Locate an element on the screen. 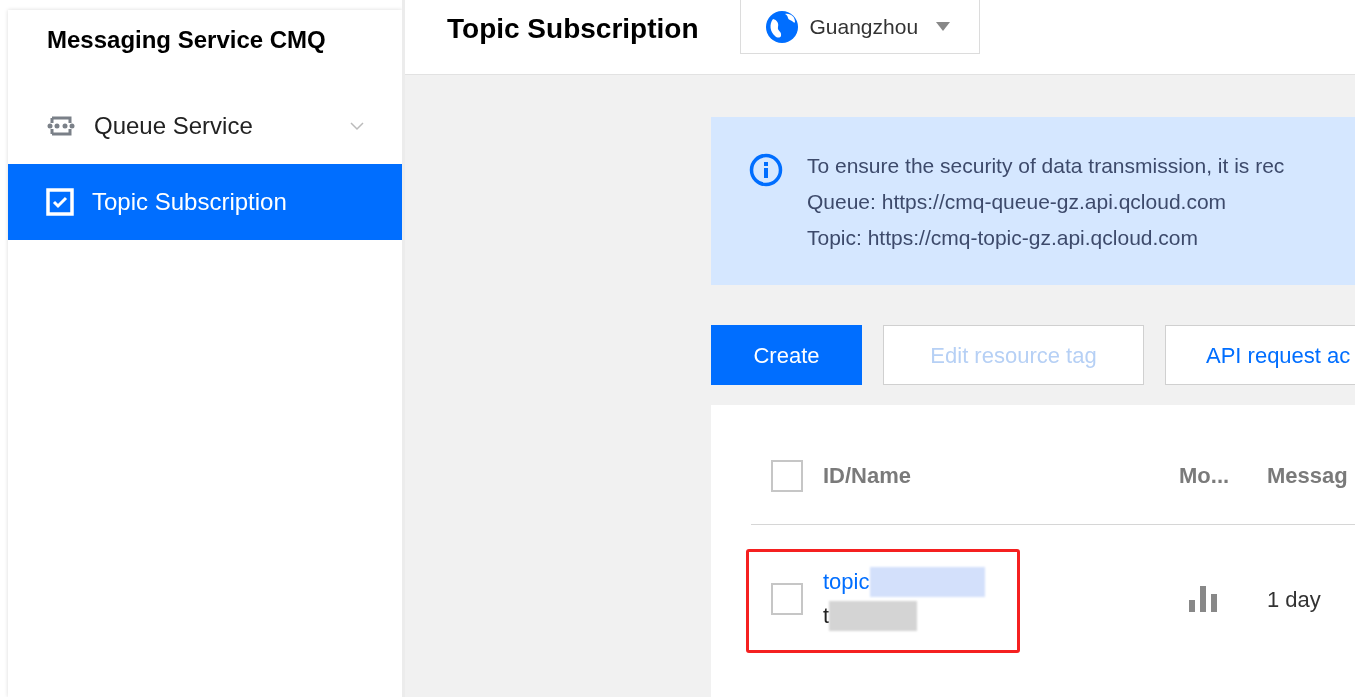  checklist-icon is located at coordinates (60, 202).